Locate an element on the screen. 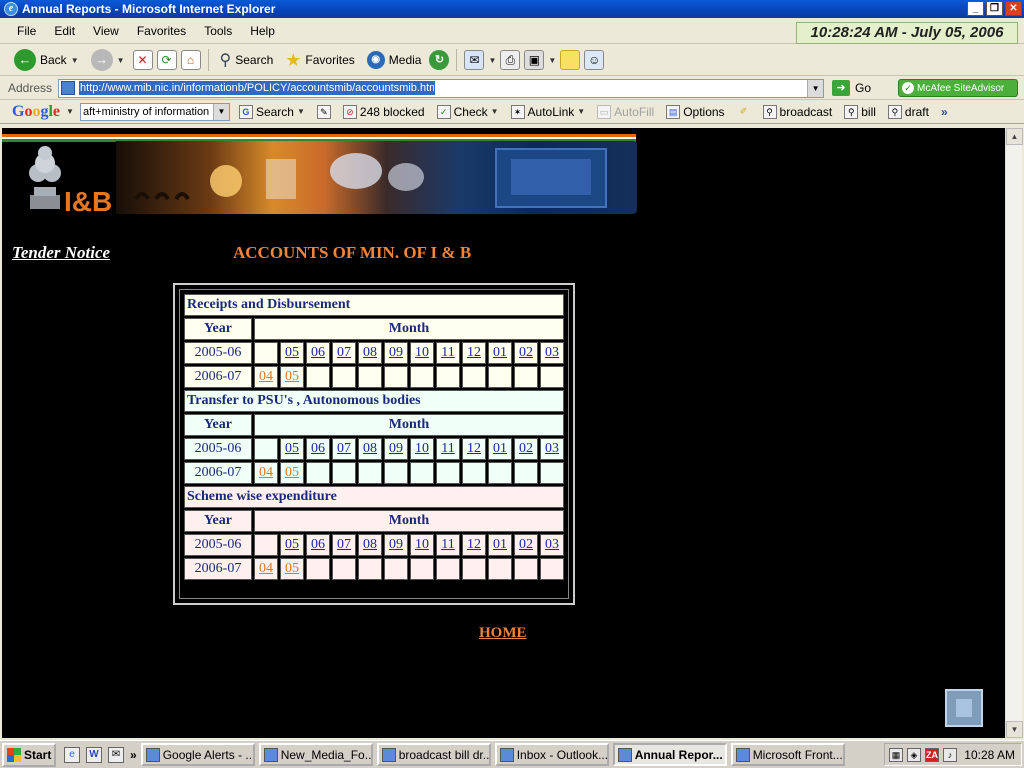 The width and height of the screenshot is (1024, 768). favorites-button: ★ Favorites is located at coordinates (320, 60).